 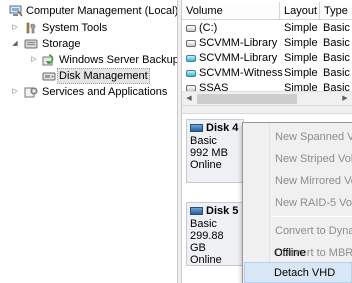 I want to click on disk-info-block: Disk 5 Basic 299.88 GB Online, so click(x=215, y=234).